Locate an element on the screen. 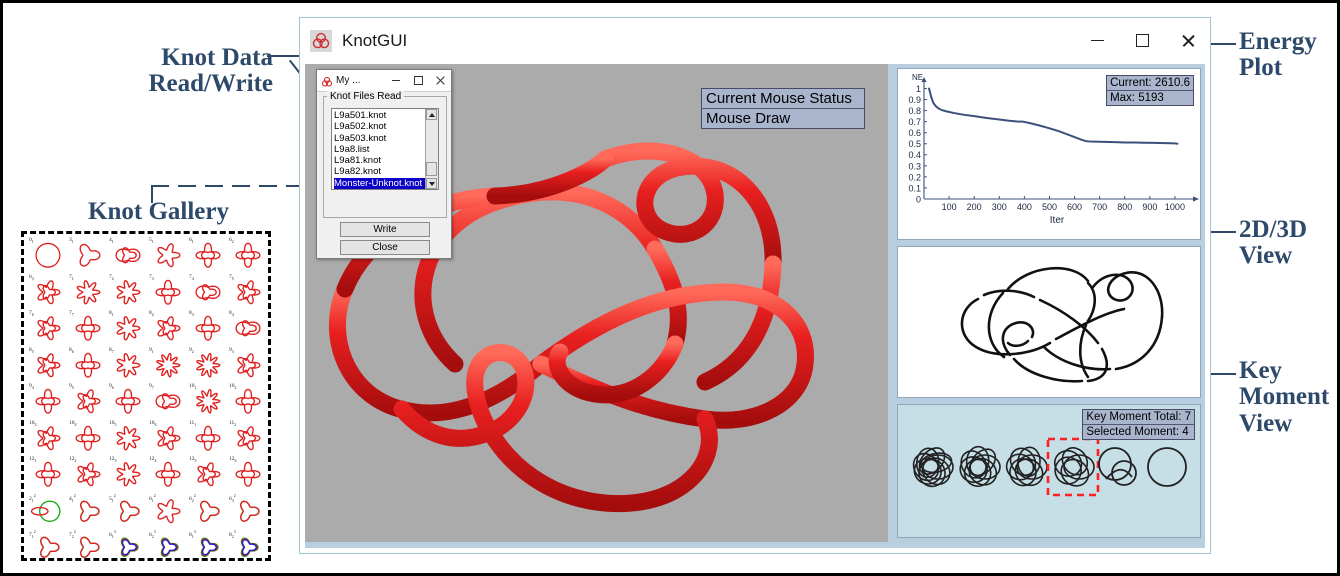 The height and width of the screenshot is (576, 1340). knot-gallery-item: 722 is located at coordinates (88, 547).